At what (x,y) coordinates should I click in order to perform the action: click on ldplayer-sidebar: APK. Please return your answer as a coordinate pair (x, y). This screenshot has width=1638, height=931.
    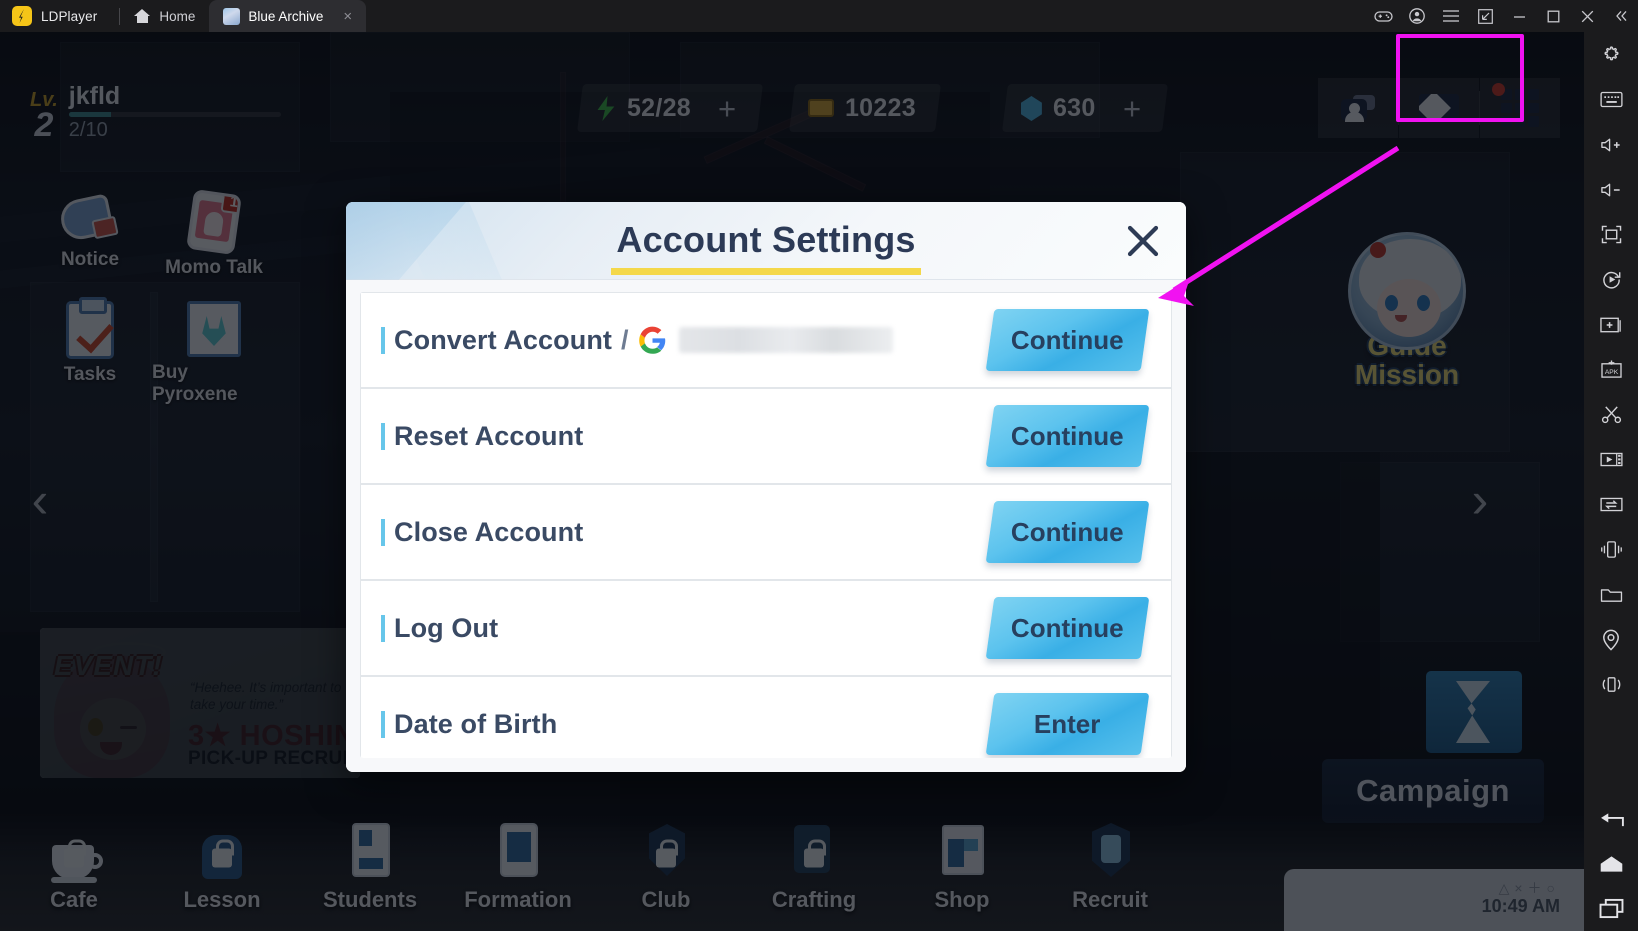
    Looking at the image, I should click on (1611, 481).